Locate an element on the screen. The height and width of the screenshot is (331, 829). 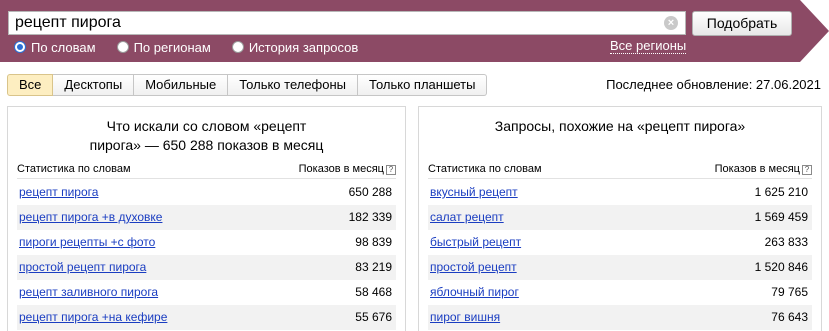
tab-desktops: Десктопы is located at coordinates (94, 85).